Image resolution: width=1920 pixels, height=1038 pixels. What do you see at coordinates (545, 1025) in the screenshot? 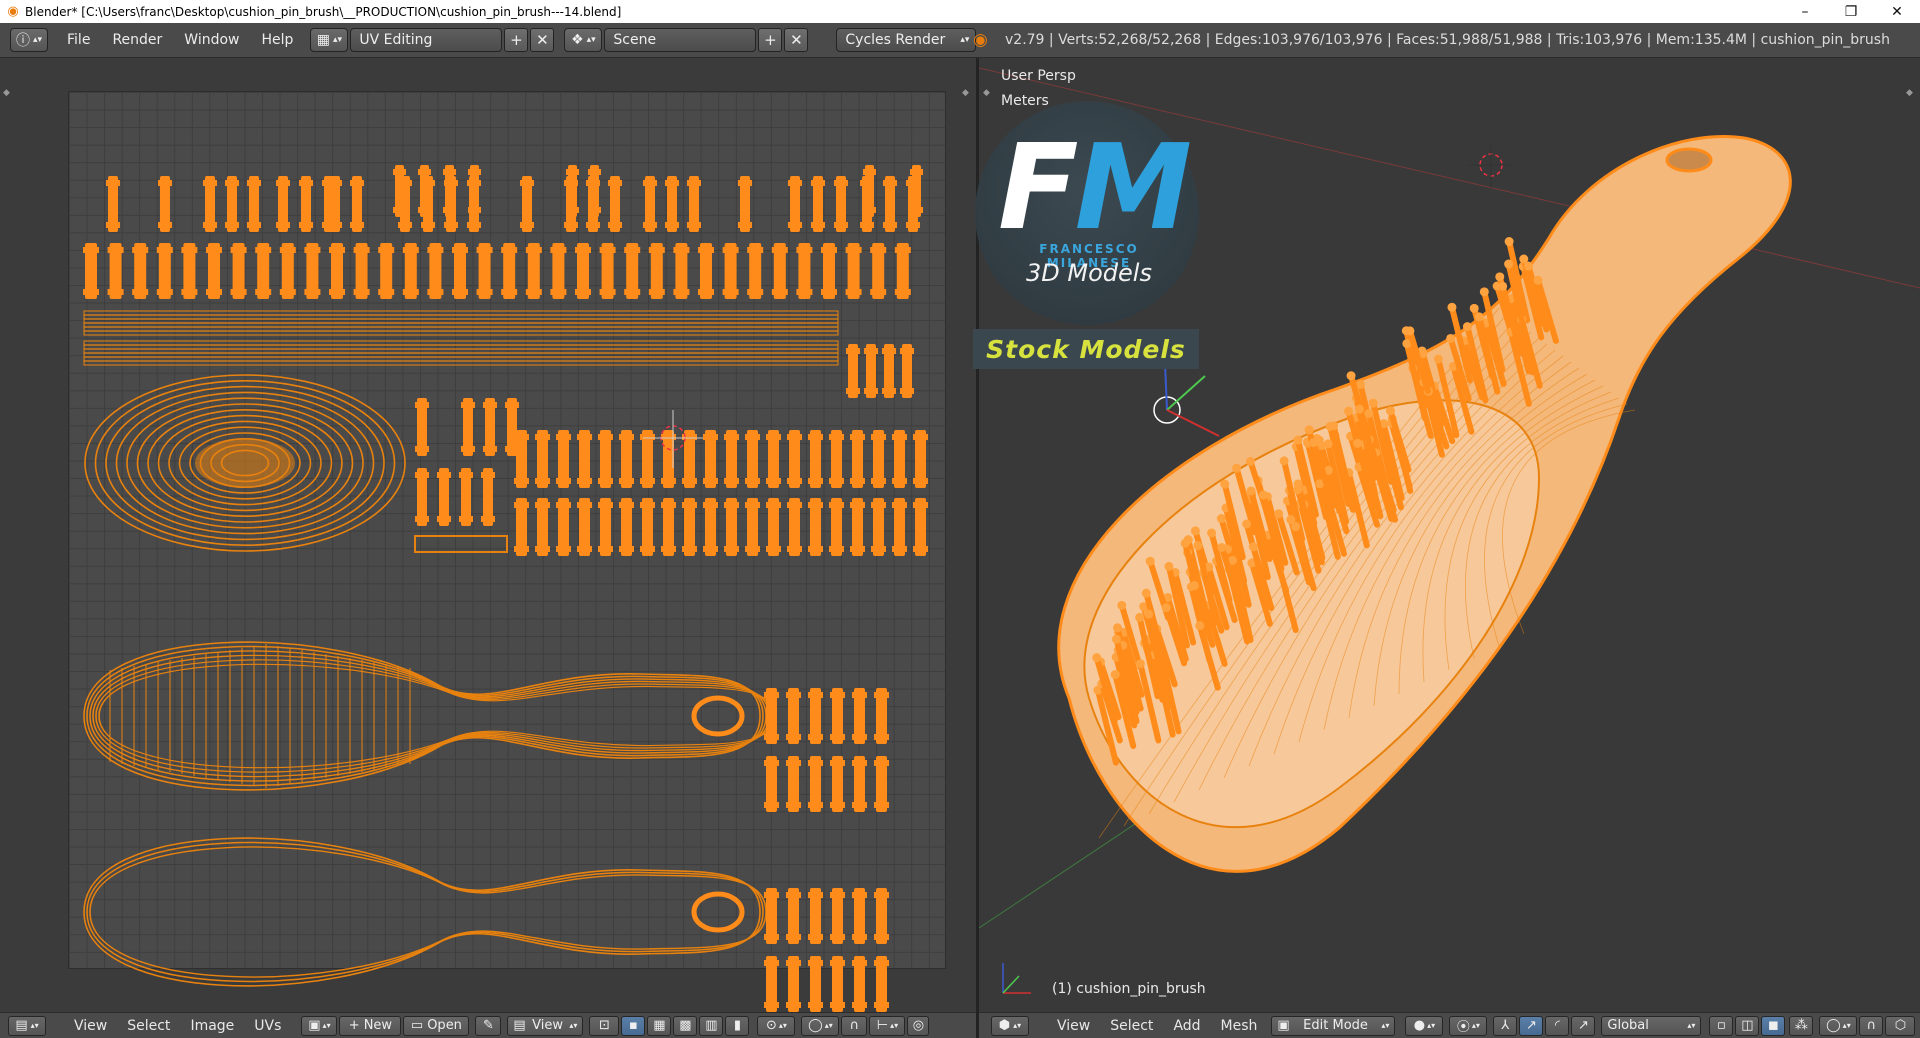
I see `image-mode-select: ▤ View ▴▾` at bounding box center [545, 1025].